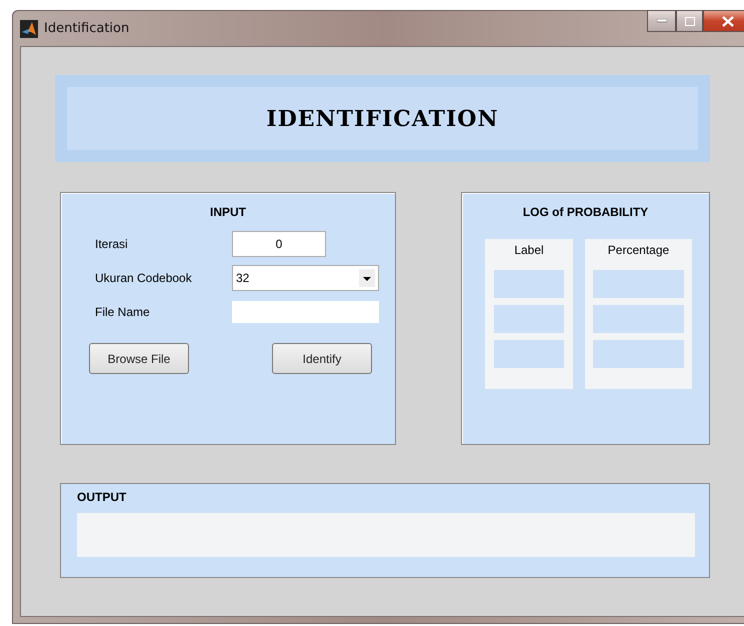  Describe the element at coordinates (728, 21) in the screenshot. I see `close-icon` at that location.